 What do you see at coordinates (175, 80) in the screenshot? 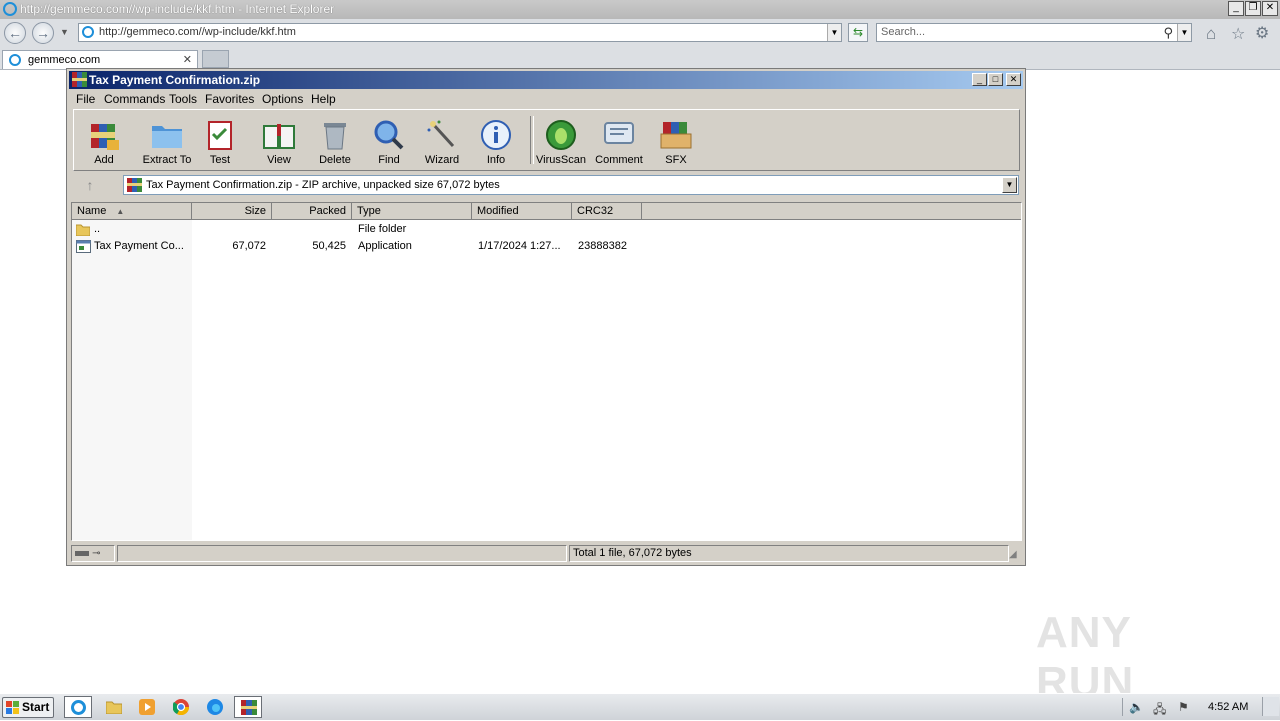
I see `winrar-title: Tax Payment Confirmation.zip` at bounding box center [175, 80].